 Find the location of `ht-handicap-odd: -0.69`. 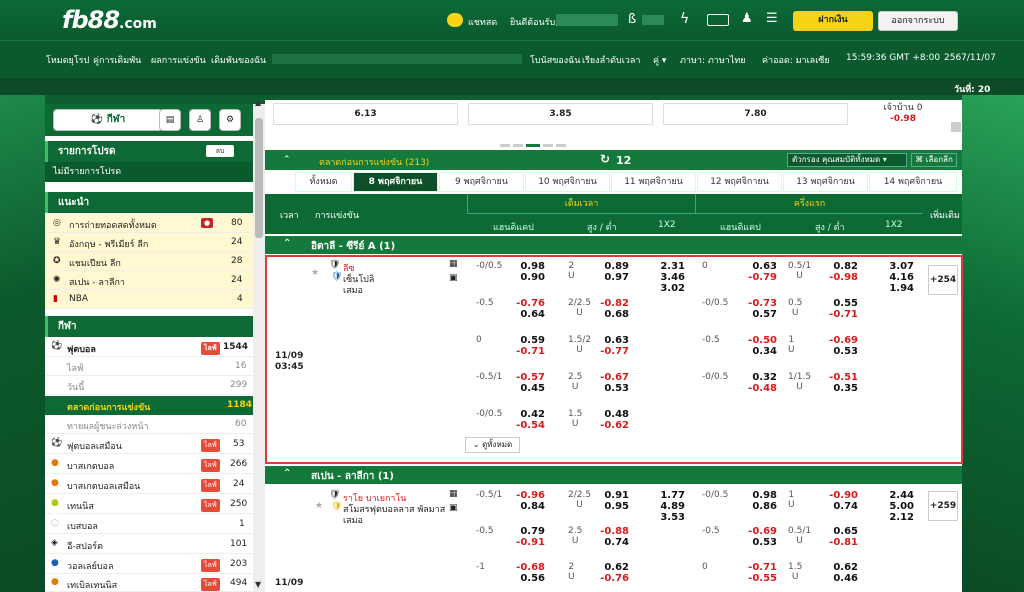

ht-handicap-odd: -0.69 is located at coordinates (761, 531).